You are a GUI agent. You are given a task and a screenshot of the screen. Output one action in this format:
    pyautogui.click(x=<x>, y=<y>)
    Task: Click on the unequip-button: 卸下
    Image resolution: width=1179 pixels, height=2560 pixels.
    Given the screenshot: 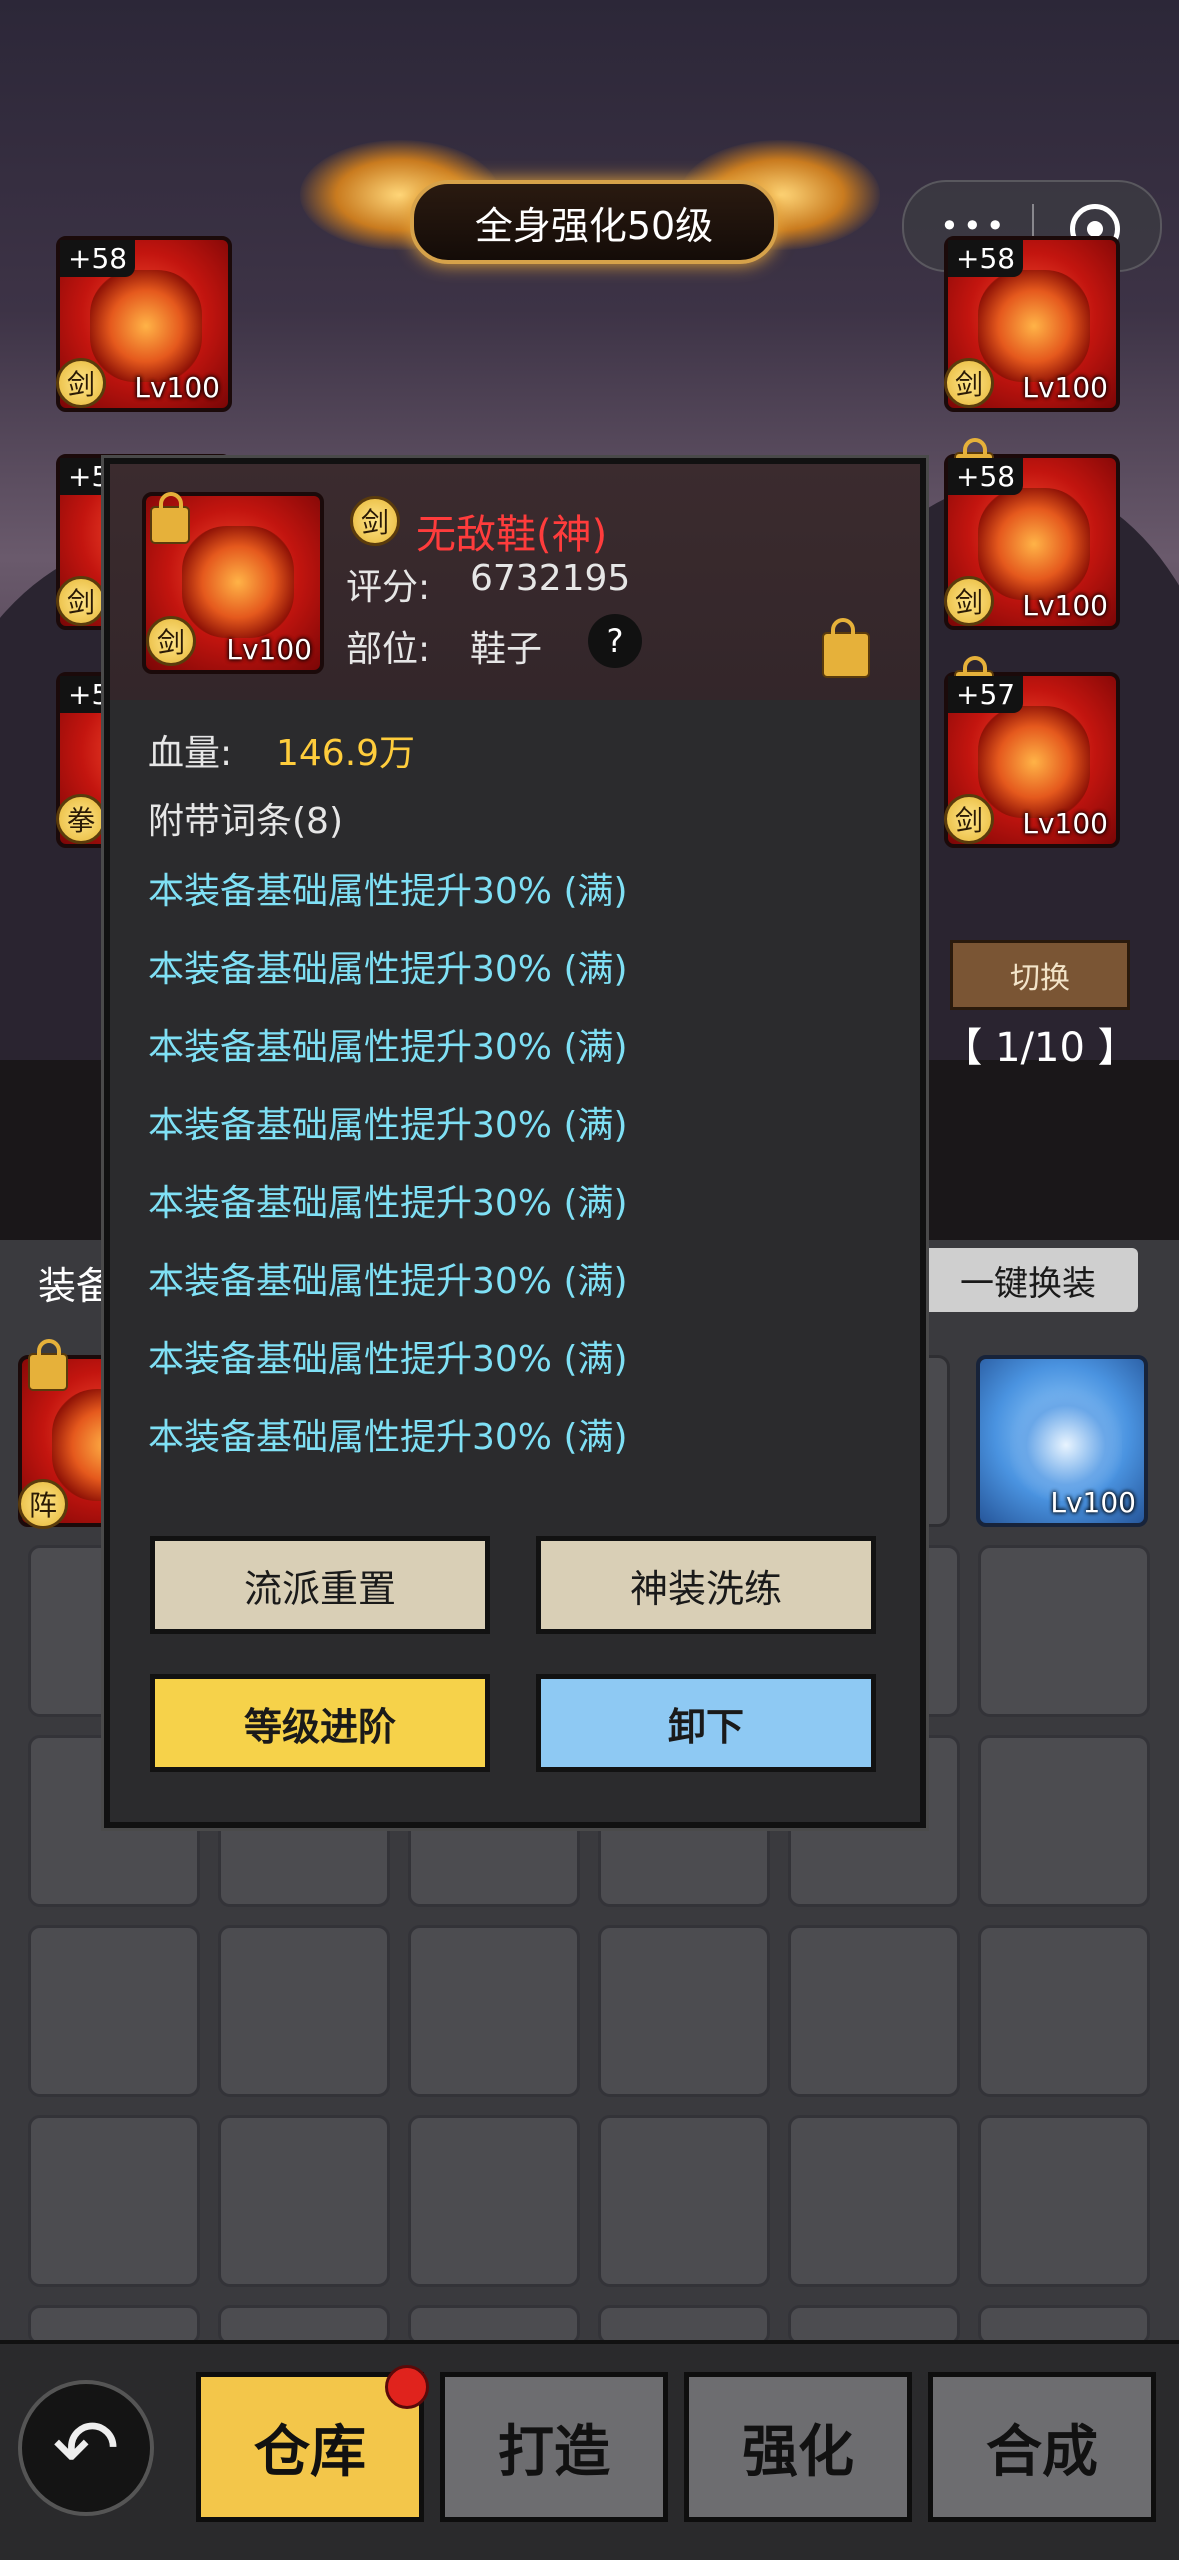 What is the action you would take?
    pyautogui.click(x=706, y=1723)
    